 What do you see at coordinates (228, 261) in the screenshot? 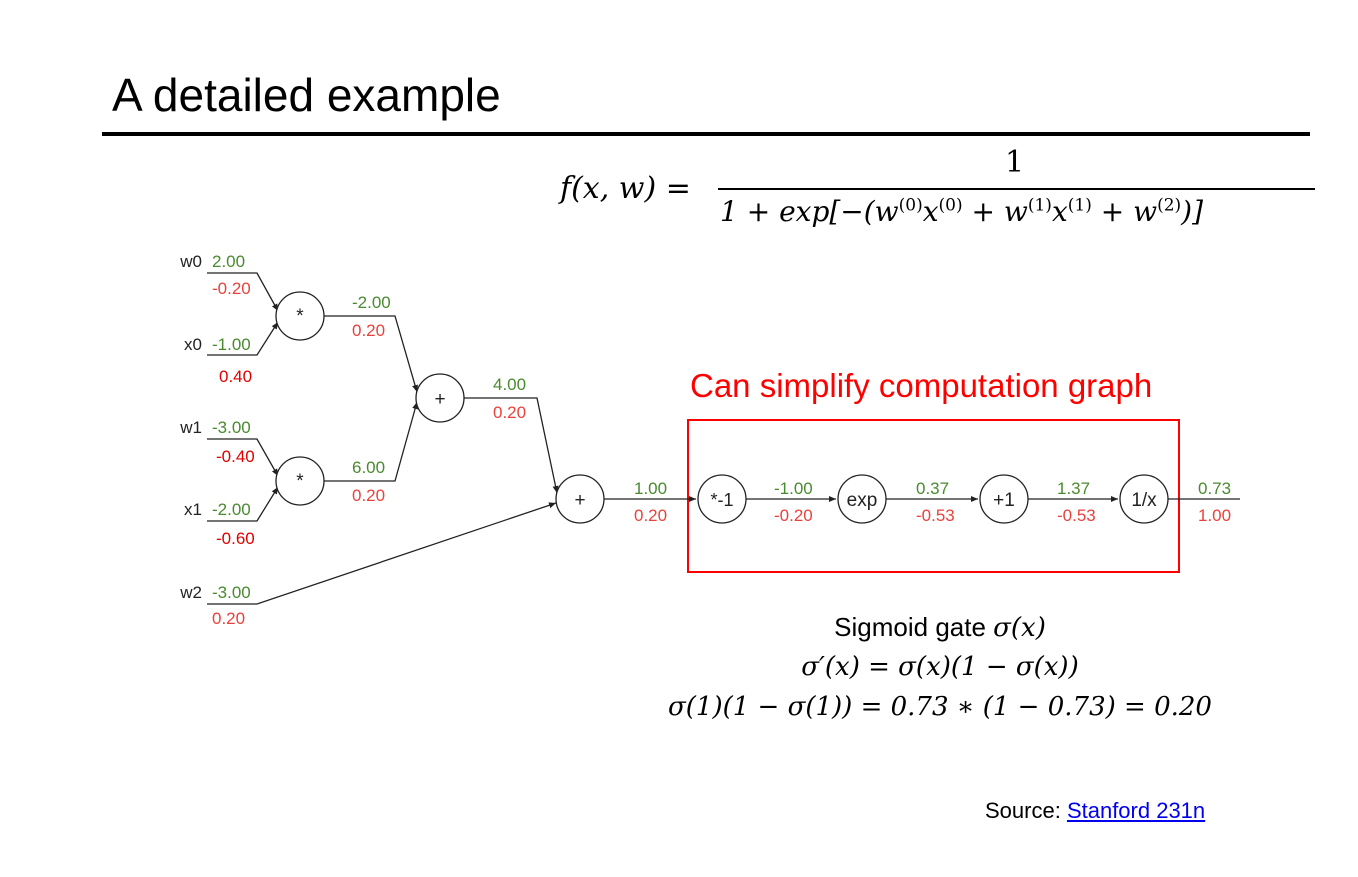
I see `input-value-w0: 2.00` at bounding box center [228, 261].